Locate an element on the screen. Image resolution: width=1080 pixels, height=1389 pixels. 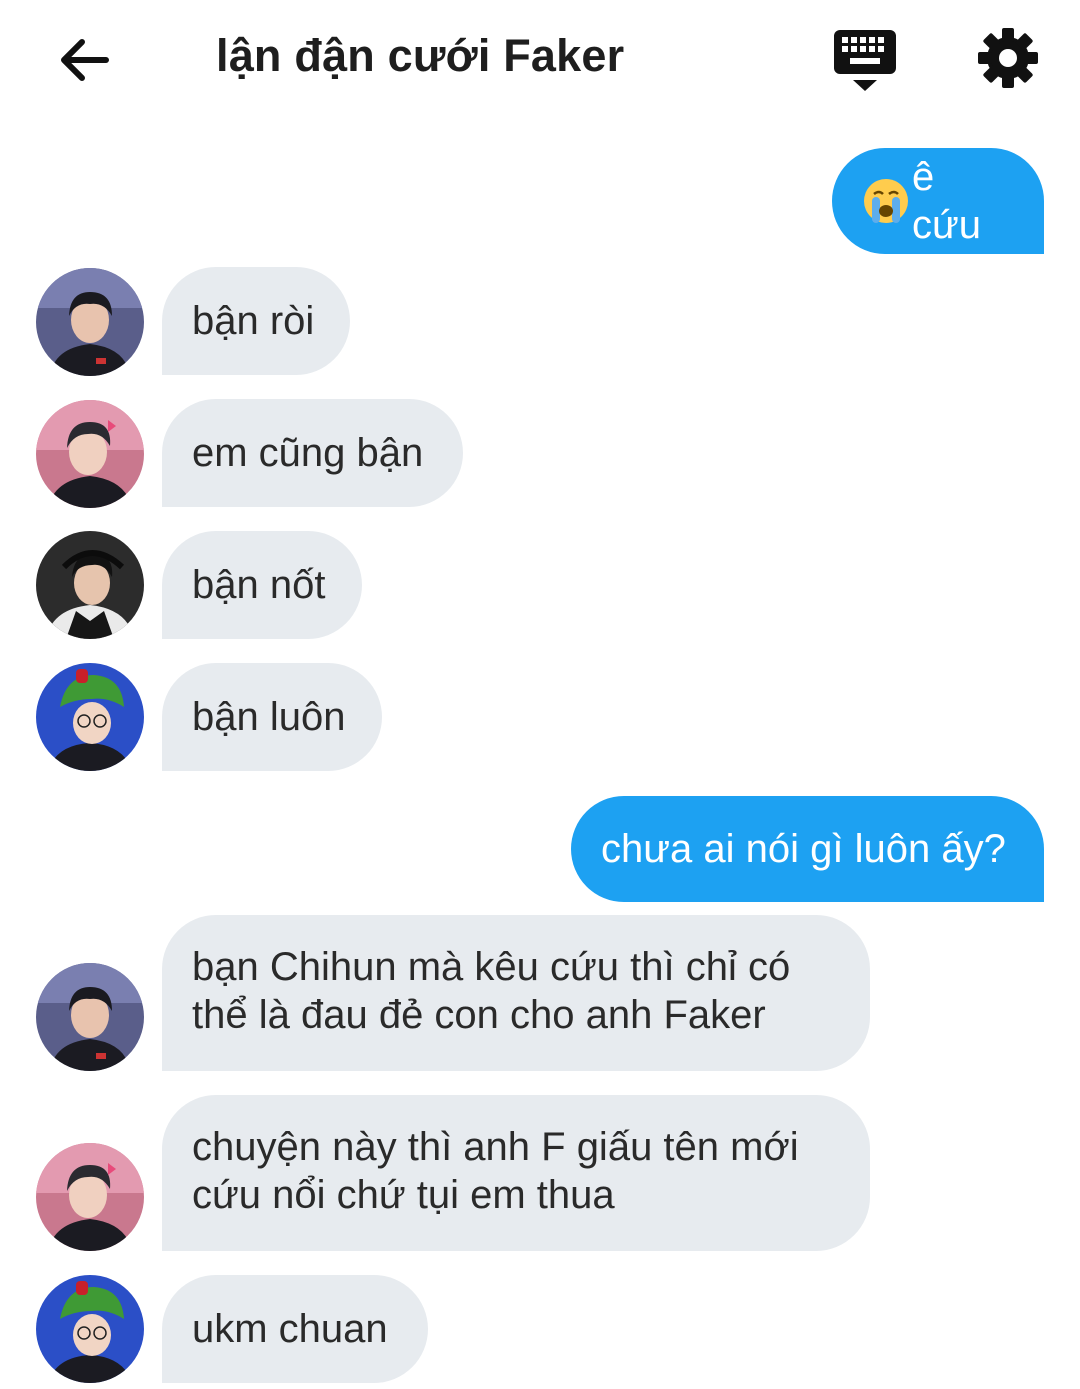
message-bubble-incoming: bận ròi is located at coordinates (256, 321).